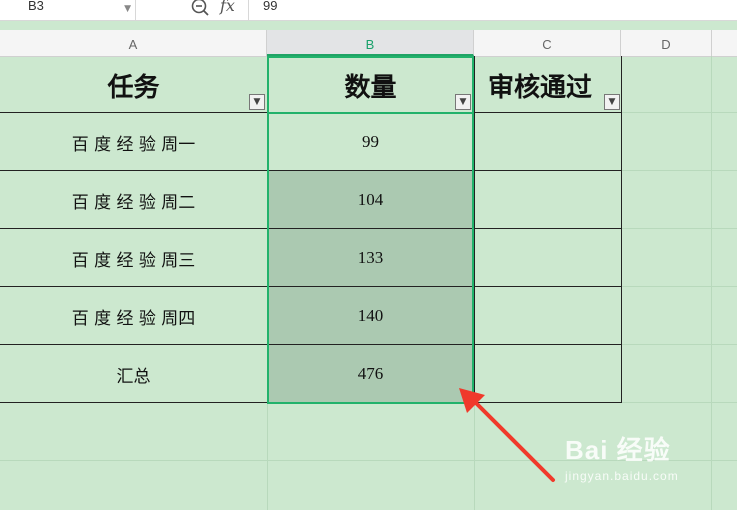 This screenshot has height=510, width=737. What do you see at coordinates (270, 6) in the screenshot?
I see `formula-value: 99` at bounding box center [270, 6].